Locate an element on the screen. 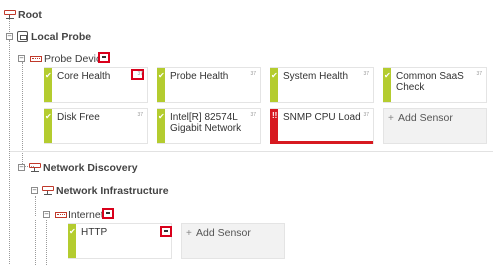  network-discovery-label: Network Discovery is located at coordinates (90, 168).